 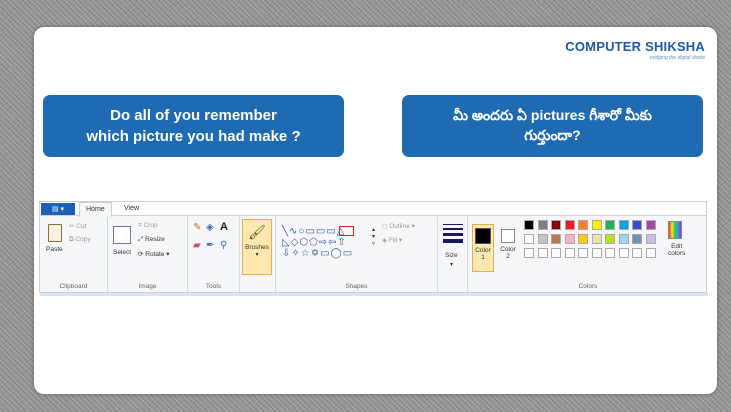 What do you see at coordinates (193, 136) in the screenshot?
I see `question-english-line2: which picture you had make ?` at bounding box center [193, 136].